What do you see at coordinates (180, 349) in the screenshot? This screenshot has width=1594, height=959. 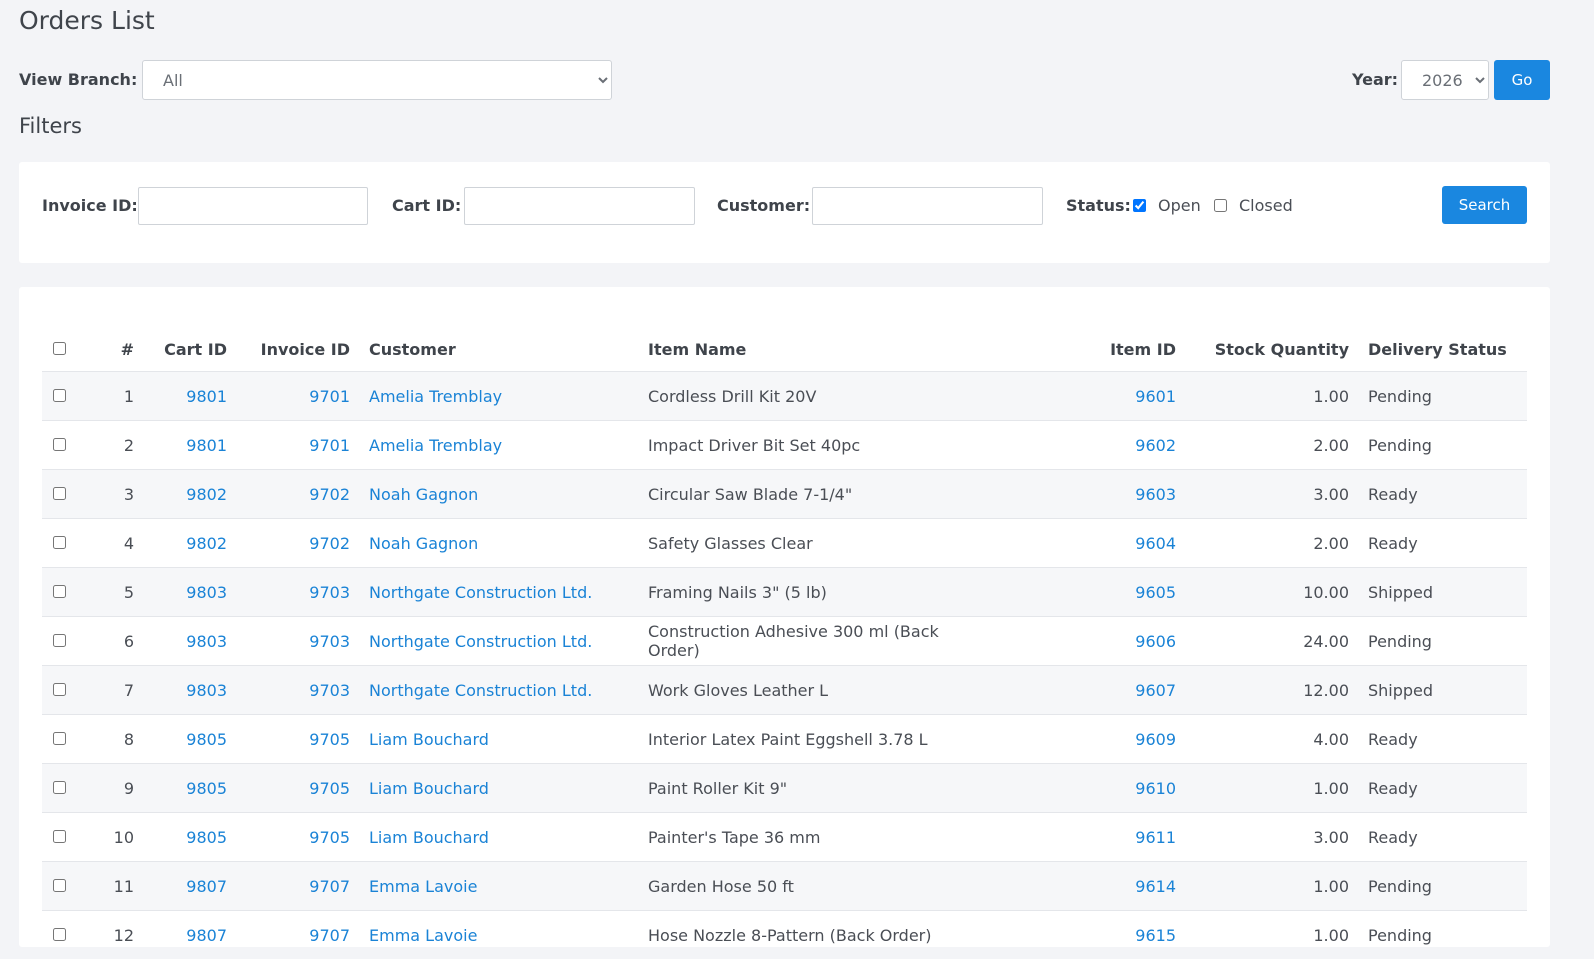 I see `col-cart-id-header: Cart ID` at bounding box center [180, 349].